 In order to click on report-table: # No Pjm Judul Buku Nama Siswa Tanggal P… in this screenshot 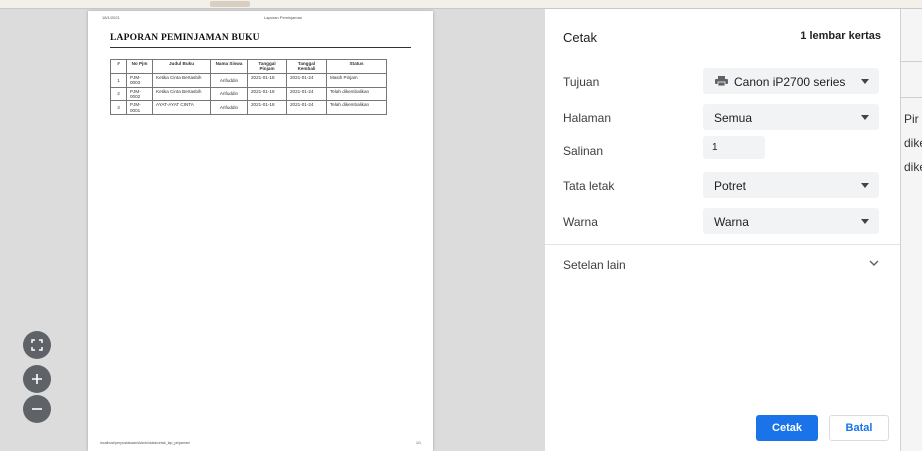, I will do `click(248, 87)`.